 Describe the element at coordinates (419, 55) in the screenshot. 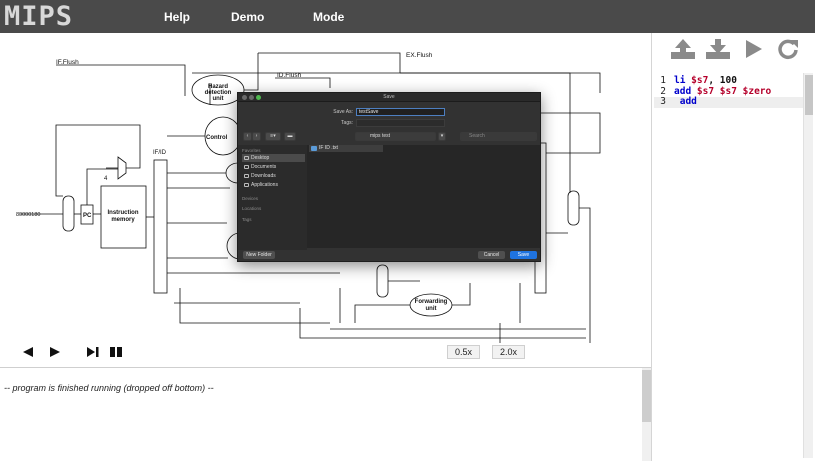

I see `ex-flush-label: EX.Flush` at that location.